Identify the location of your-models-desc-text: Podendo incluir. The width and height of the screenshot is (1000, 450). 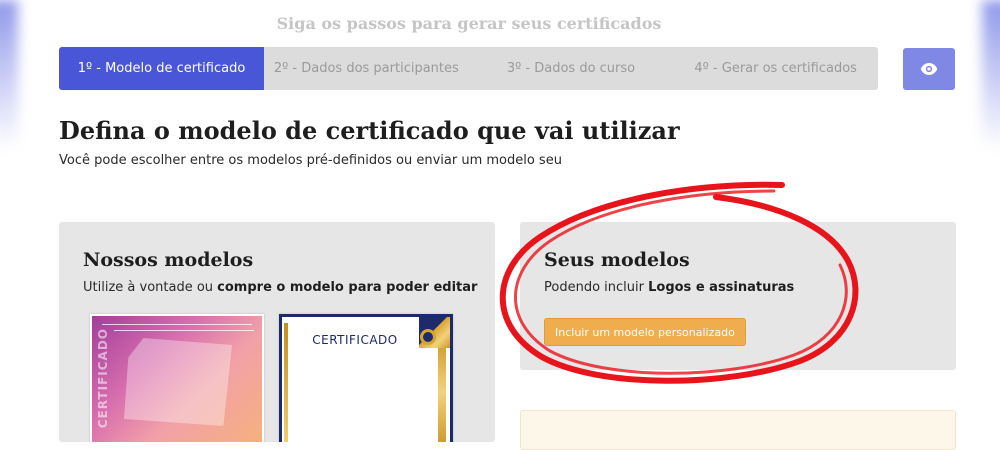
(596, 287).